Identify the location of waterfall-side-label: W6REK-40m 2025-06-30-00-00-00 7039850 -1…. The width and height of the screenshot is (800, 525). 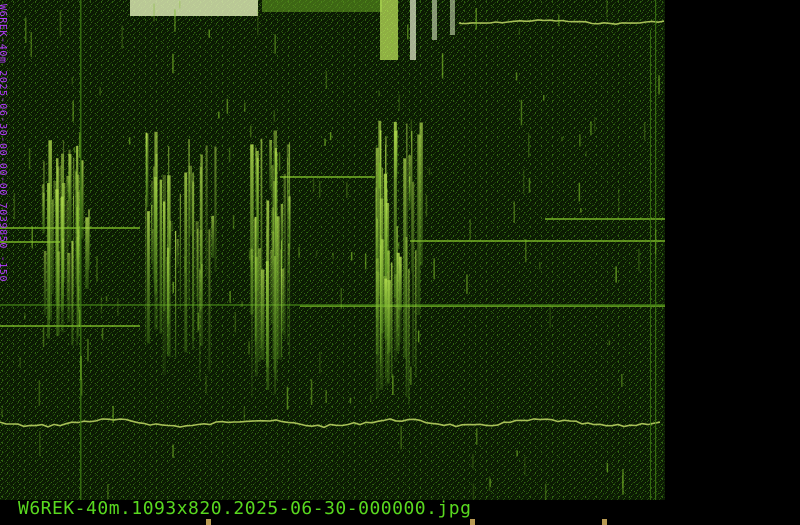
(4, 143).